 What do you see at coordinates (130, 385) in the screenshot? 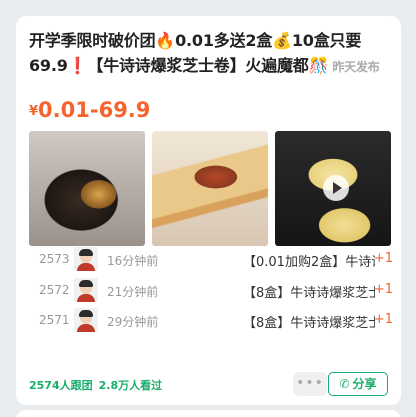
I see `viewer-count: 2.8万人看过` at bounding box center [130, 385].